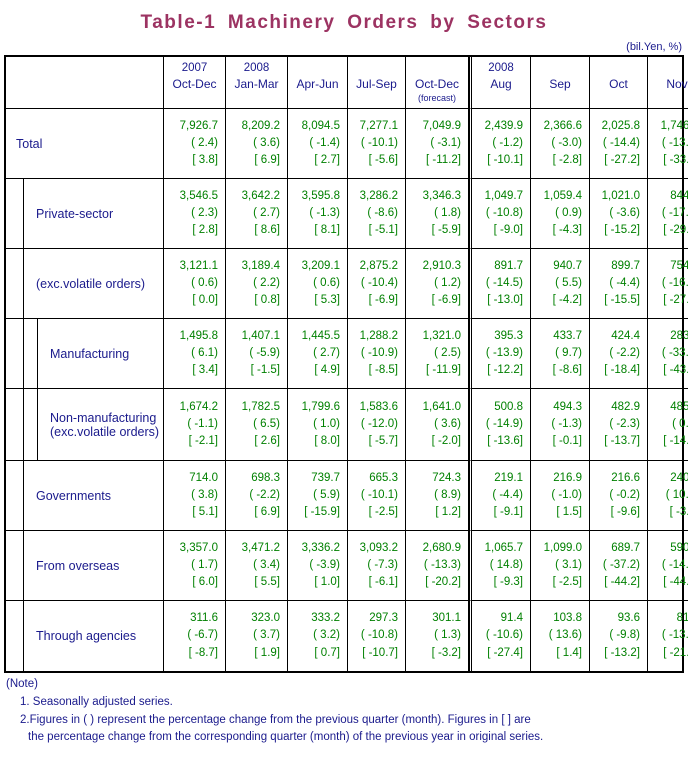 This screenshot has width=688, height=766. Describe the element at coordinates (567, 441) in the screenshot. I see `value-yoy-change: [ -0.1]` at that location.